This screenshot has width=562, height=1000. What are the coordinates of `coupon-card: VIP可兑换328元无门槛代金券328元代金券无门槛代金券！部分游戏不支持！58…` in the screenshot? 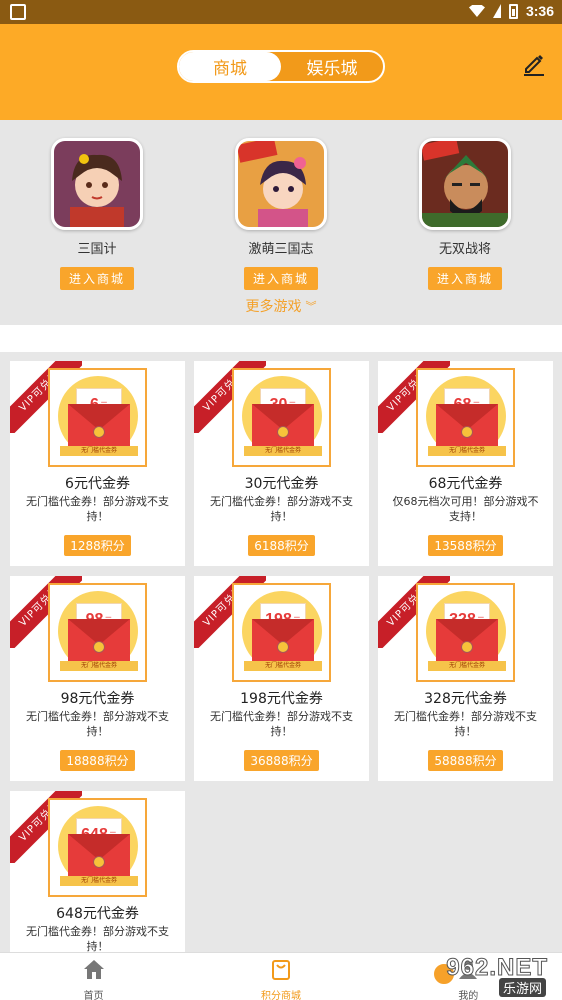 It's located at (465, 678).